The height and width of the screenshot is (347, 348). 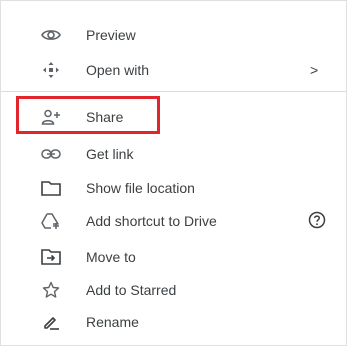 I want to click on menu-item-open-with: Open with >, so click(x=174, y=70).